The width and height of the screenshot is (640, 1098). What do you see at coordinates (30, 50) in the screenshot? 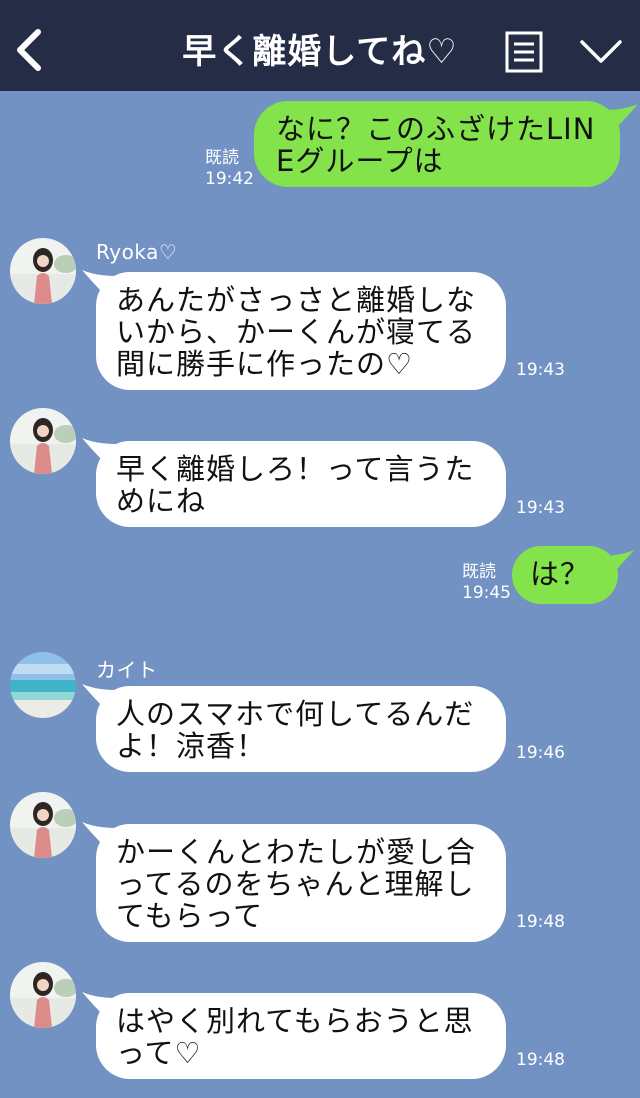
I see `chevron-left-icon` at bounding box center [30, 50].